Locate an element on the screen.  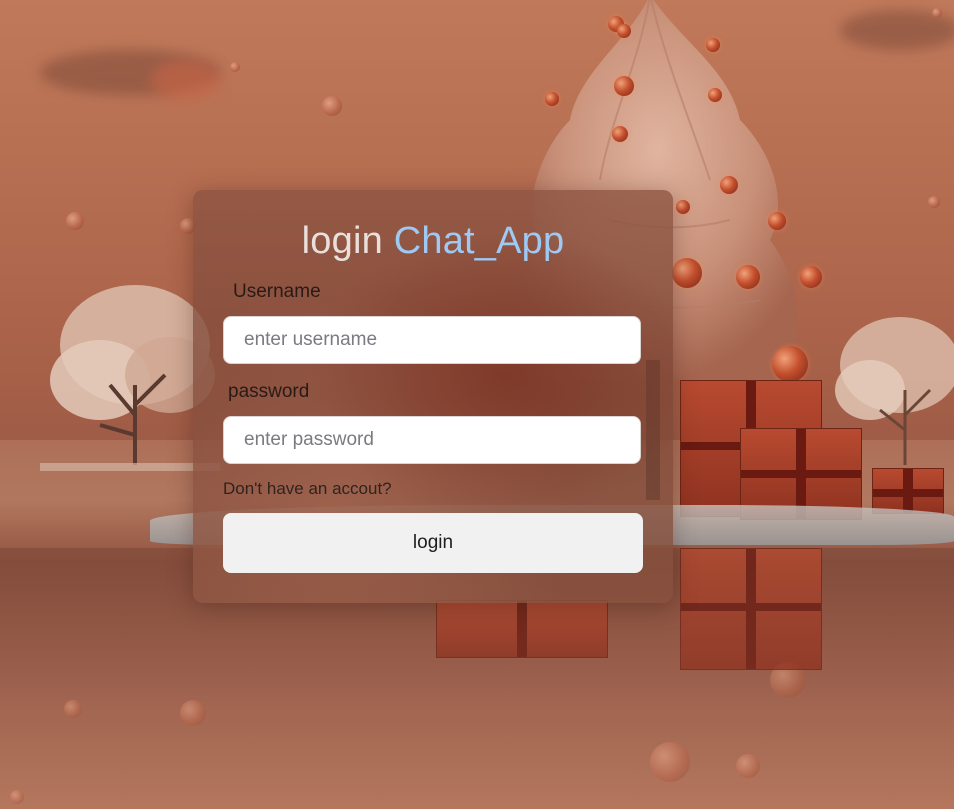
gift-box is located at coordinates (908, 491).